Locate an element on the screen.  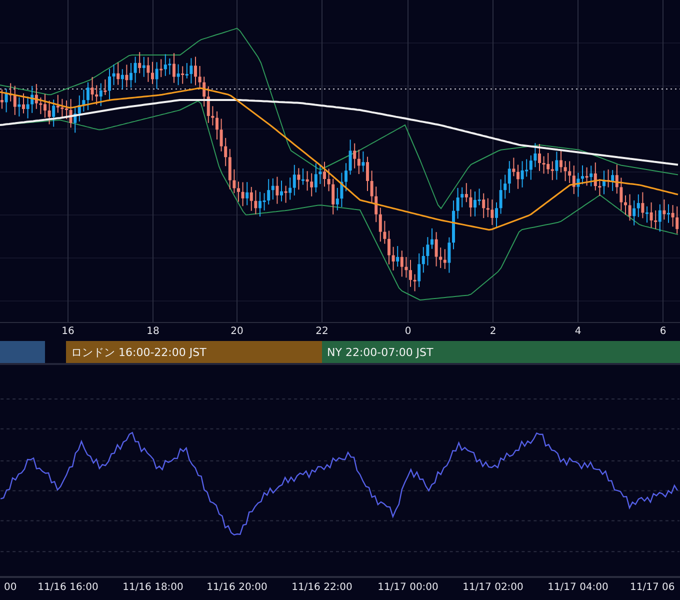
axis-label: 11/17 04:00 is located at coordinates (578, 588).